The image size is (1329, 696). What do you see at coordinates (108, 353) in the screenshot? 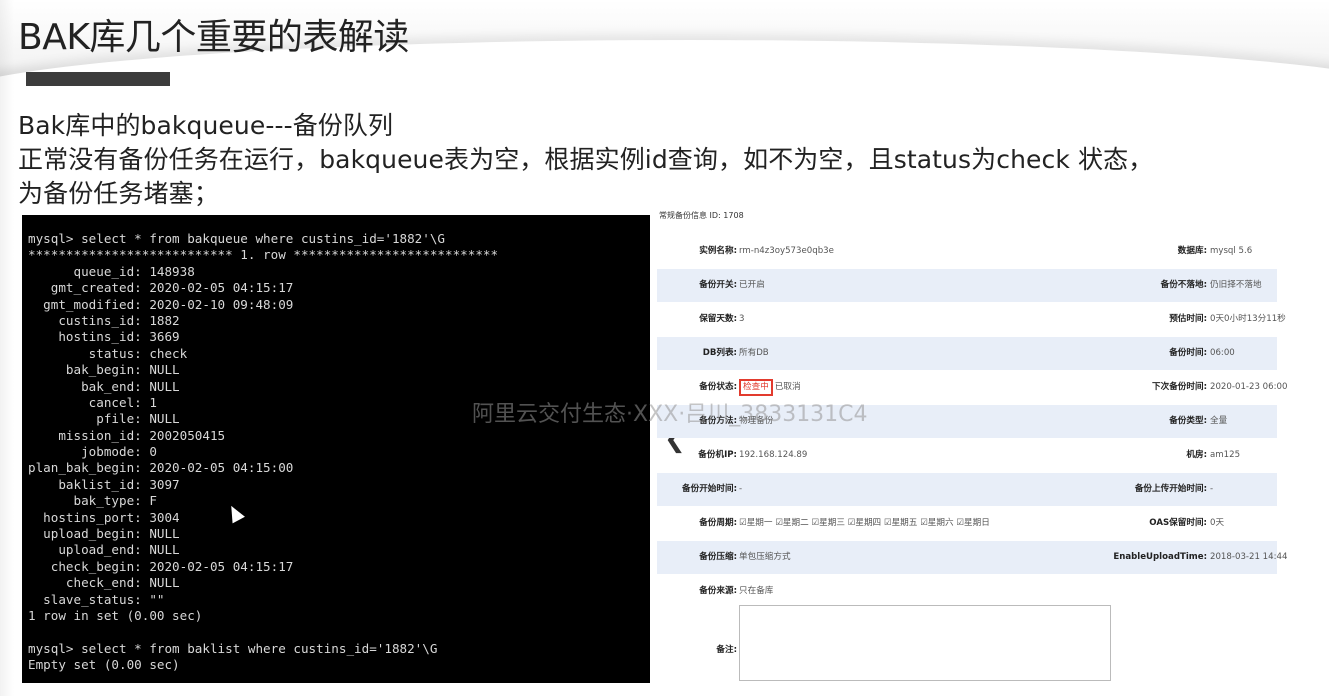
I see `terminal-line: status: check` at bounding box center [108, 353].